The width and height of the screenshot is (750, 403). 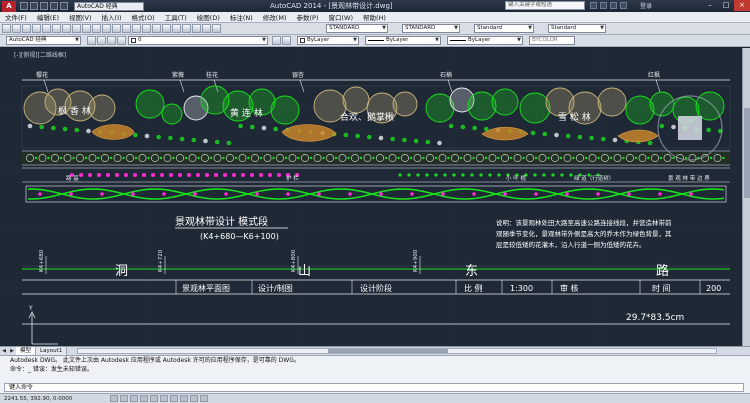 What do you see at coordinates (124, 398) in the screenshot?
I see `grid-icon` at bounding box center [124, 398].